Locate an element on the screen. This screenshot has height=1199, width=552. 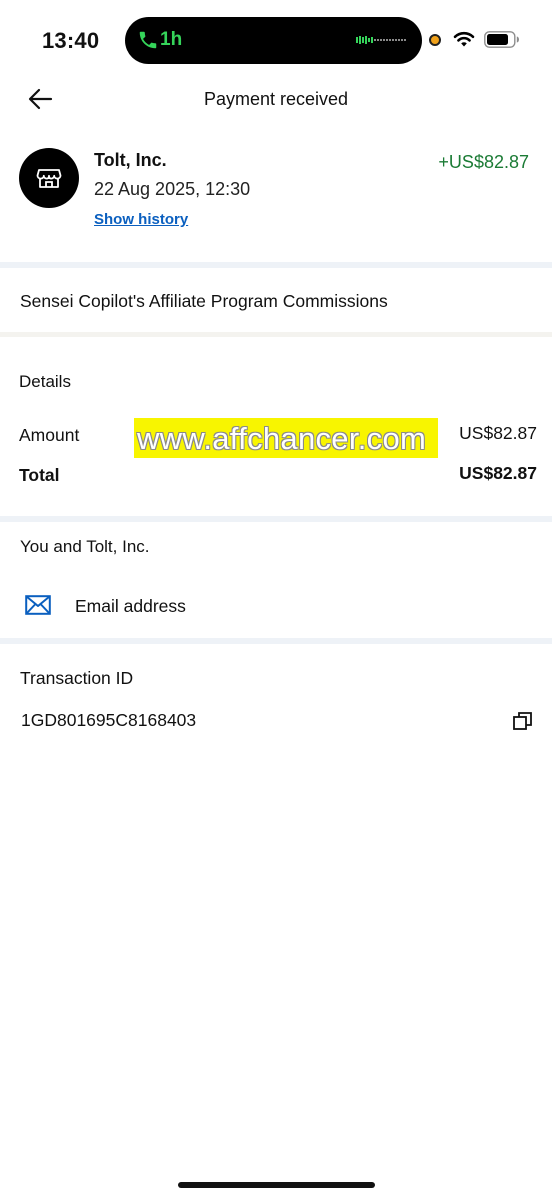
merchant-avatar is located at coordinates (49, 178).